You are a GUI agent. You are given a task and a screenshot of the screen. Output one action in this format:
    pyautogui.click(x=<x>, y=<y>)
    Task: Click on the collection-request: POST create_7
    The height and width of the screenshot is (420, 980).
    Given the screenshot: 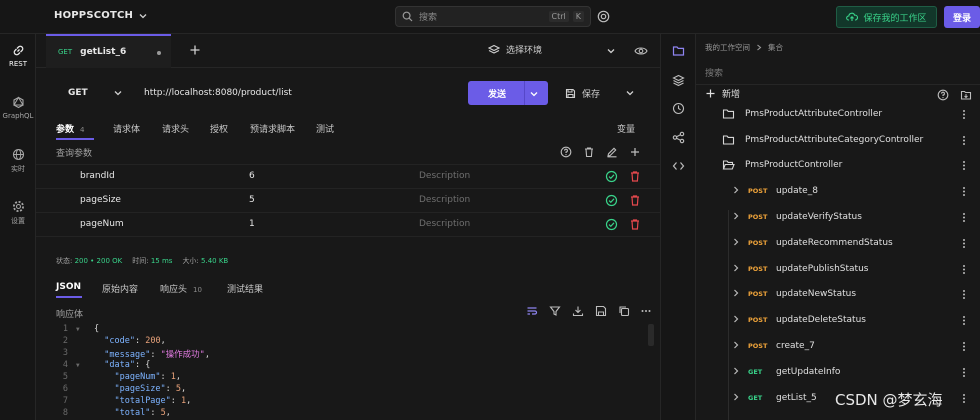 What is the action you would take?
    pyautogui.click(x=838, y=346)
    